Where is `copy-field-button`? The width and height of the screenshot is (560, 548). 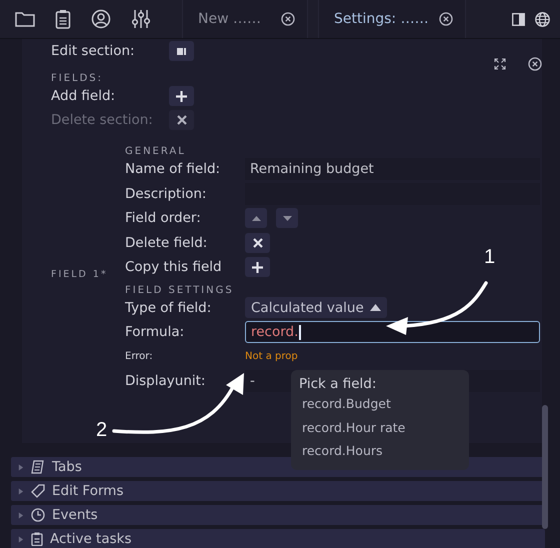 copy-field-button is located at coordinates (257, 267).